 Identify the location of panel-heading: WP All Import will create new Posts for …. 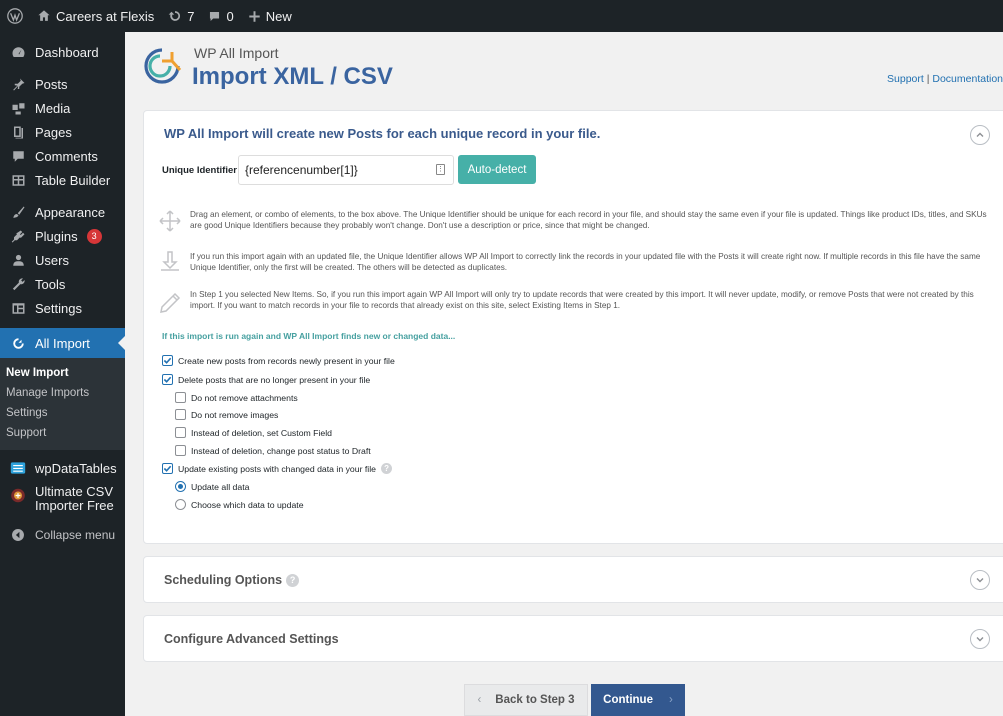
(382, 133).